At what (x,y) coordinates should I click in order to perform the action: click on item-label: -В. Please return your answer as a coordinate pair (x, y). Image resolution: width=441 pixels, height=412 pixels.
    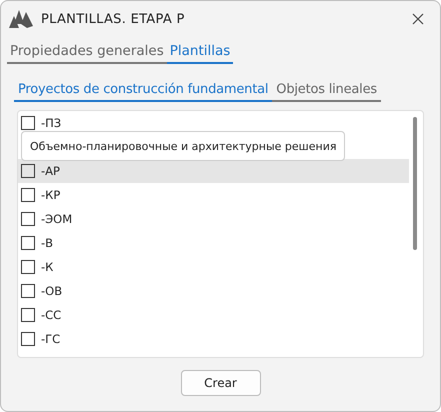
    Looking at the image, I should click on (47, 243).